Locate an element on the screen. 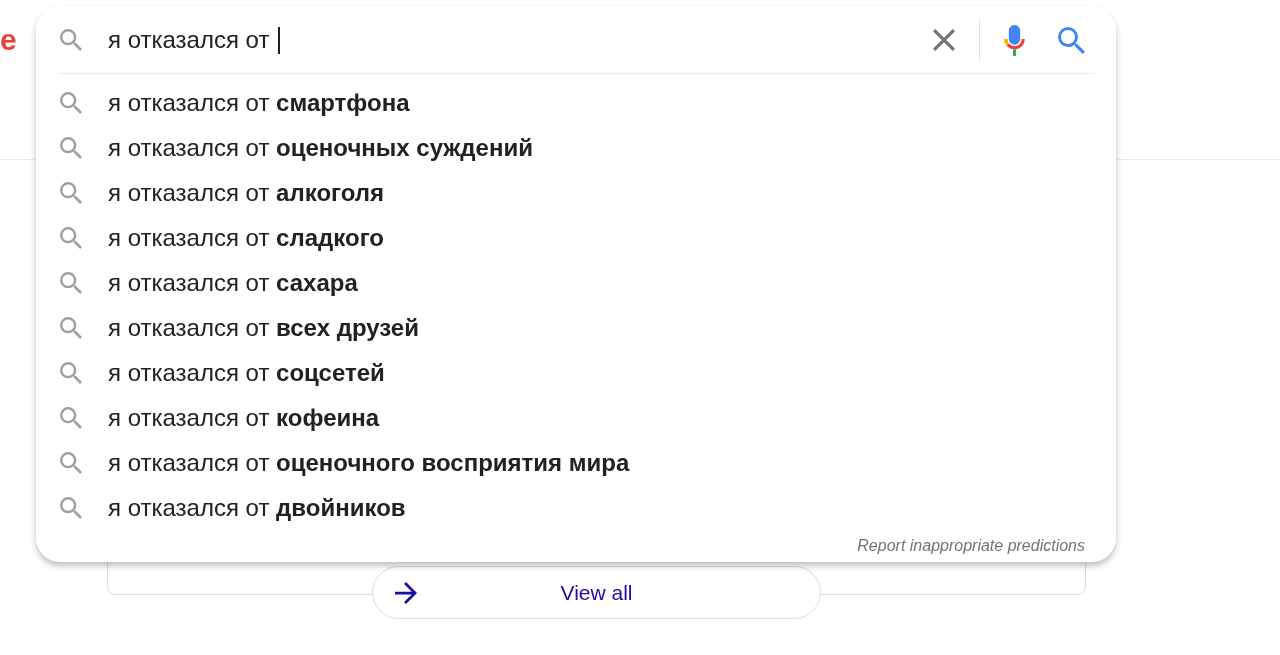 The image size is (1280, 655). suggestion-link: я отказался от двойников is located at coordinates (257, 507).